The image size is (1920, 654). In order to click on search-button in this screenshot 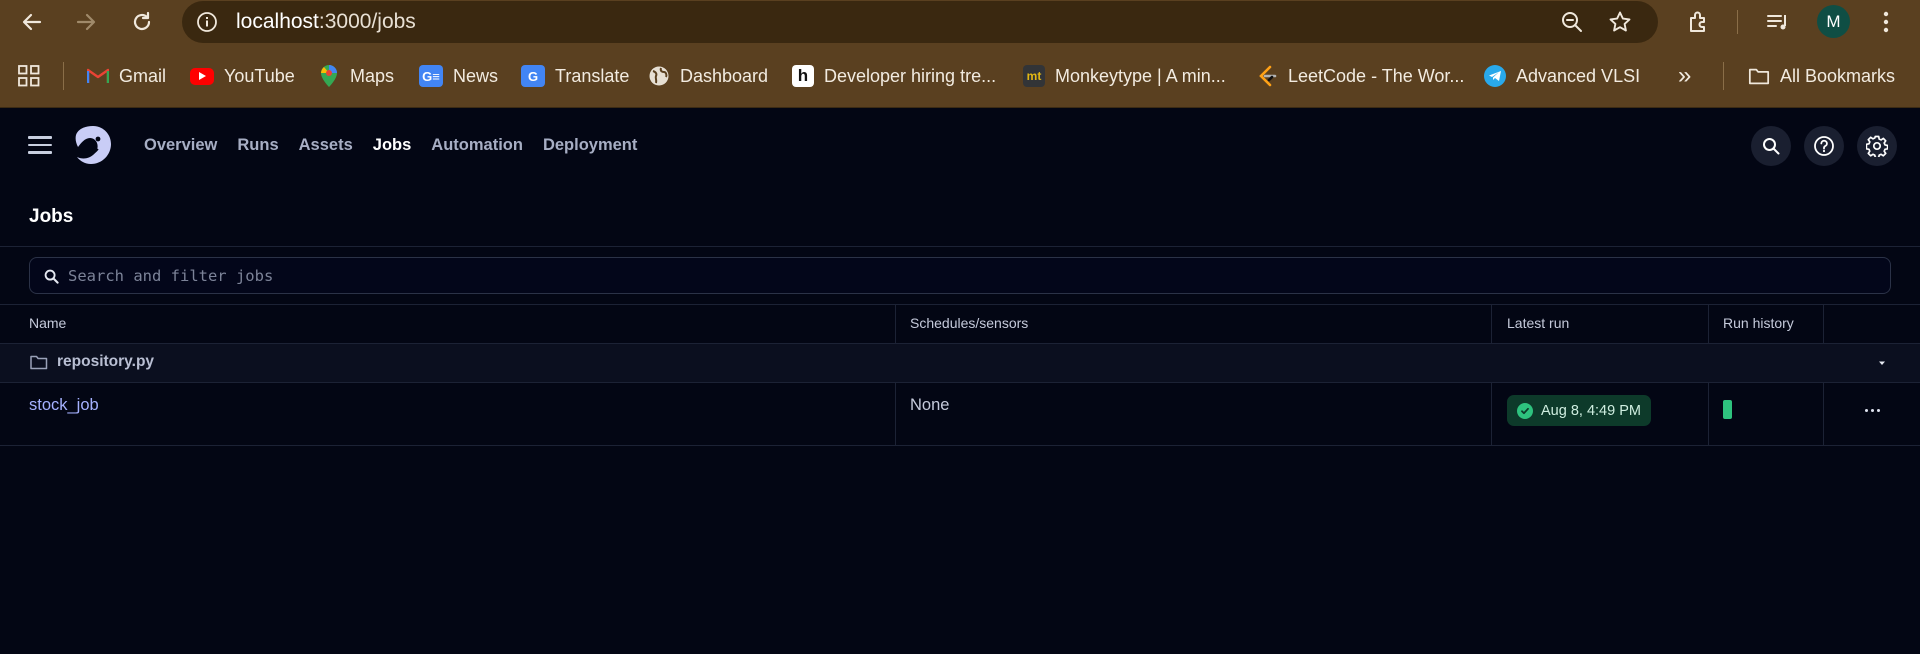, I will do `click(1771, 146)`.